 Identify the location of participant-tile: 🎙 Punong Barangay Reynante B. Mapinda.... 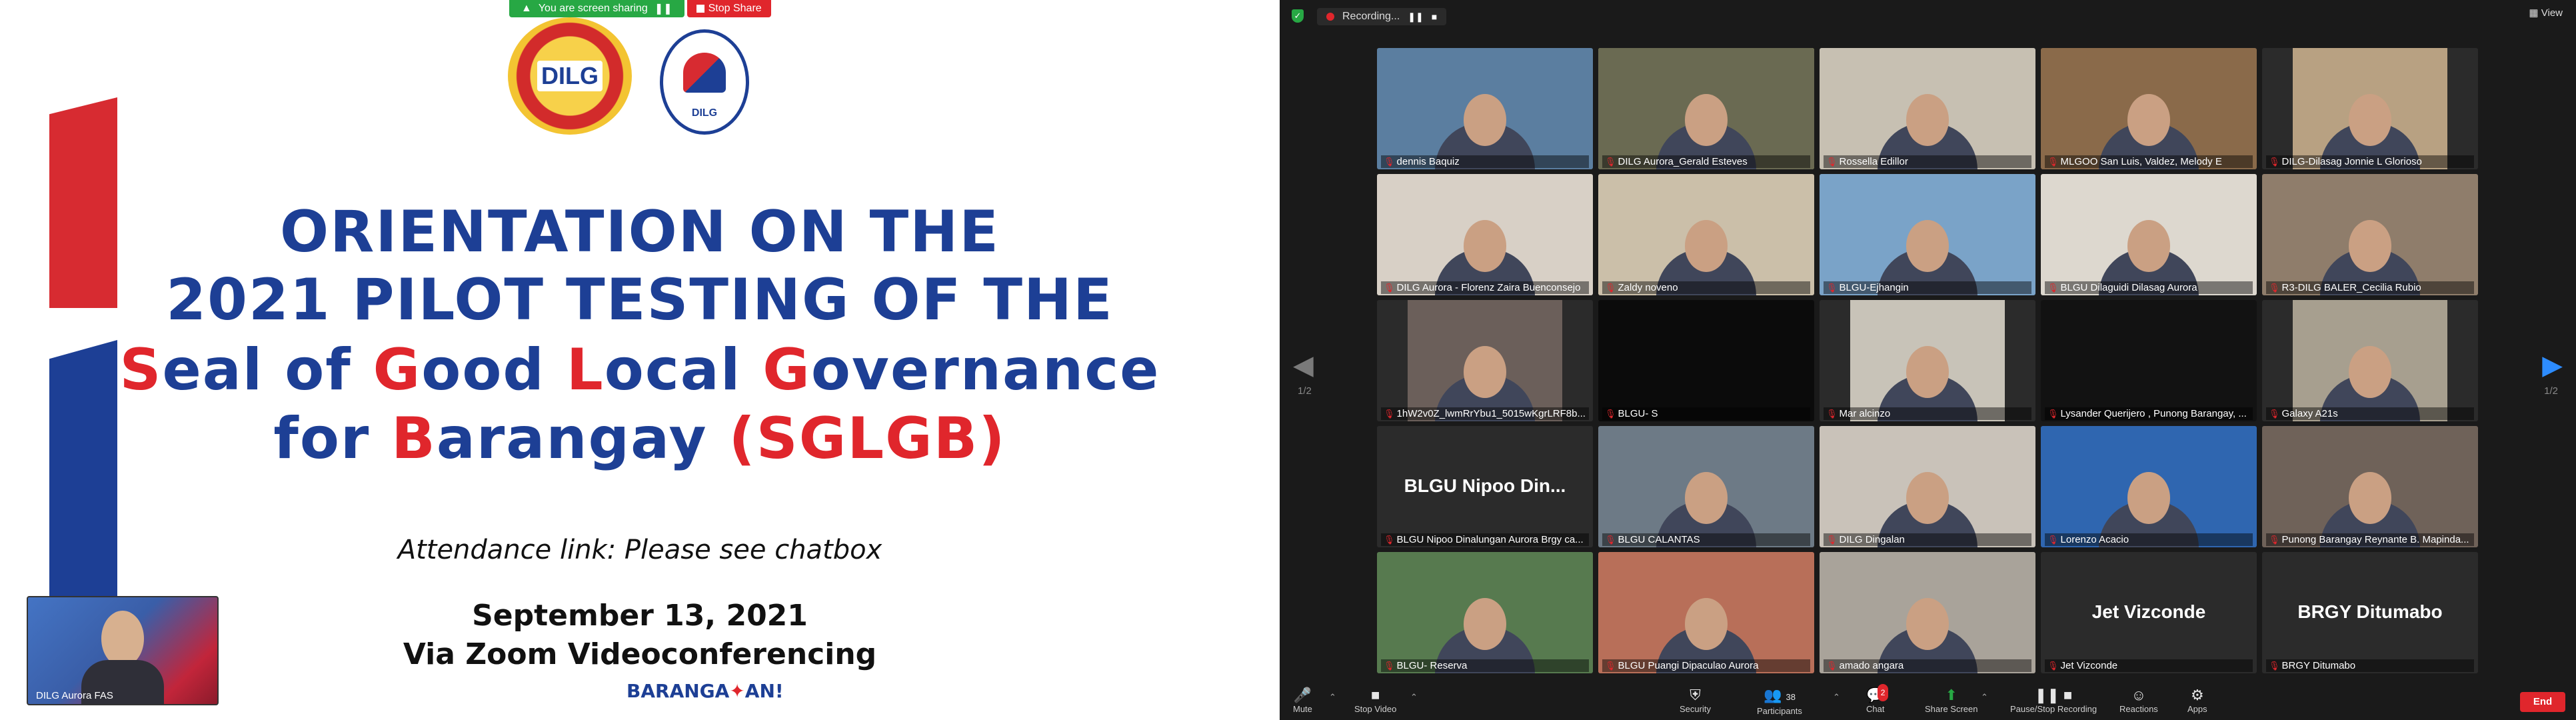
(2370, 486).